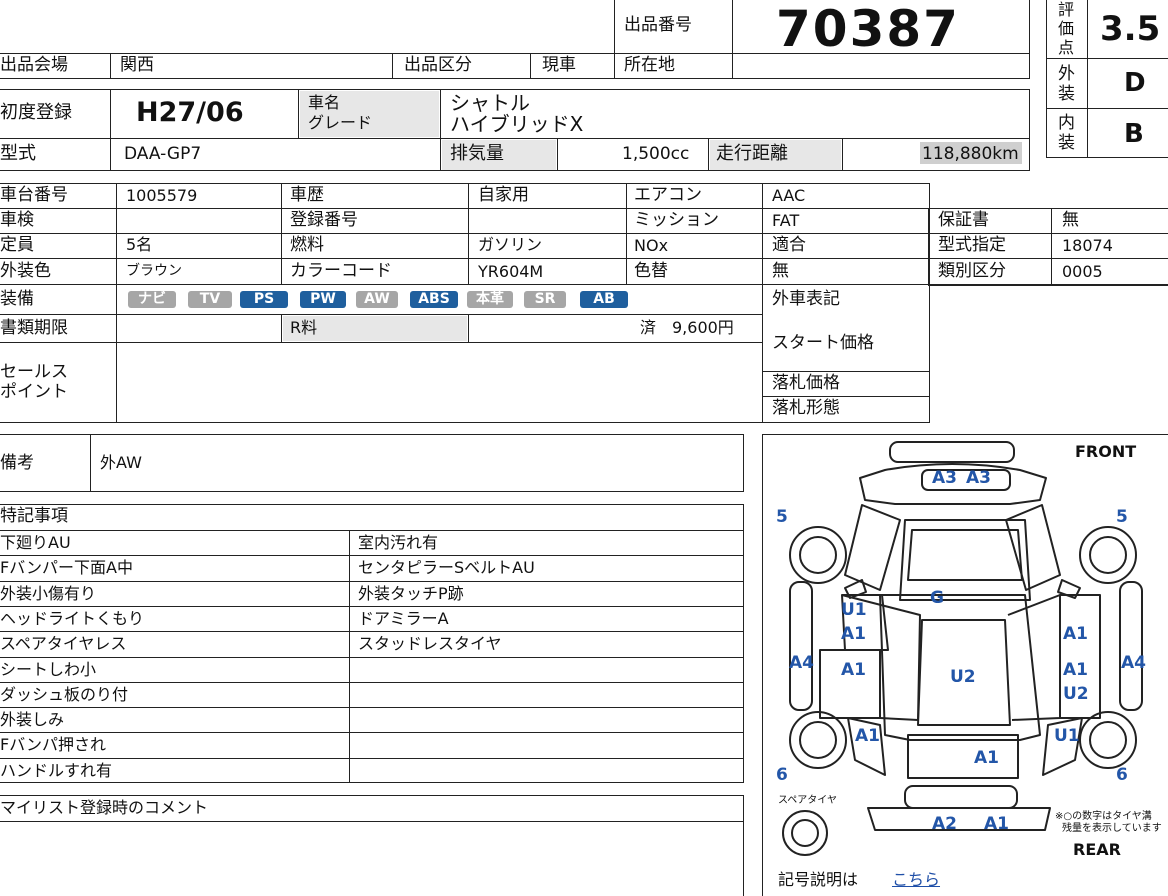  Describe the element at coordinates (944, 478) in the screenshot. I see `mark-front-bumper-1: A3` at that location.